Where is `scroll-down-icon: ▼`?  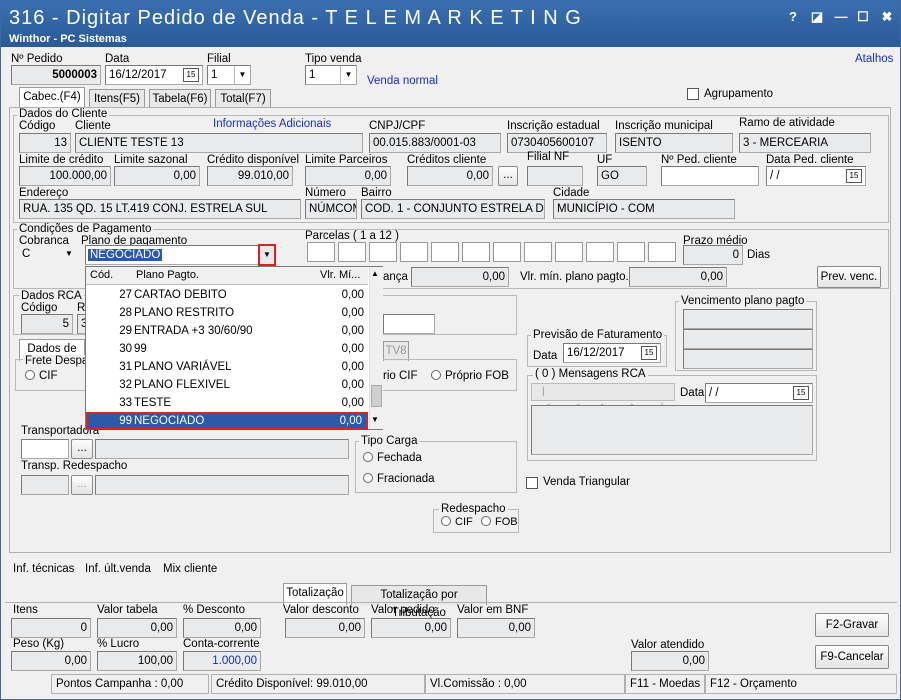 scroll-down-icon: ▼ is located at coordinates (375, 419).